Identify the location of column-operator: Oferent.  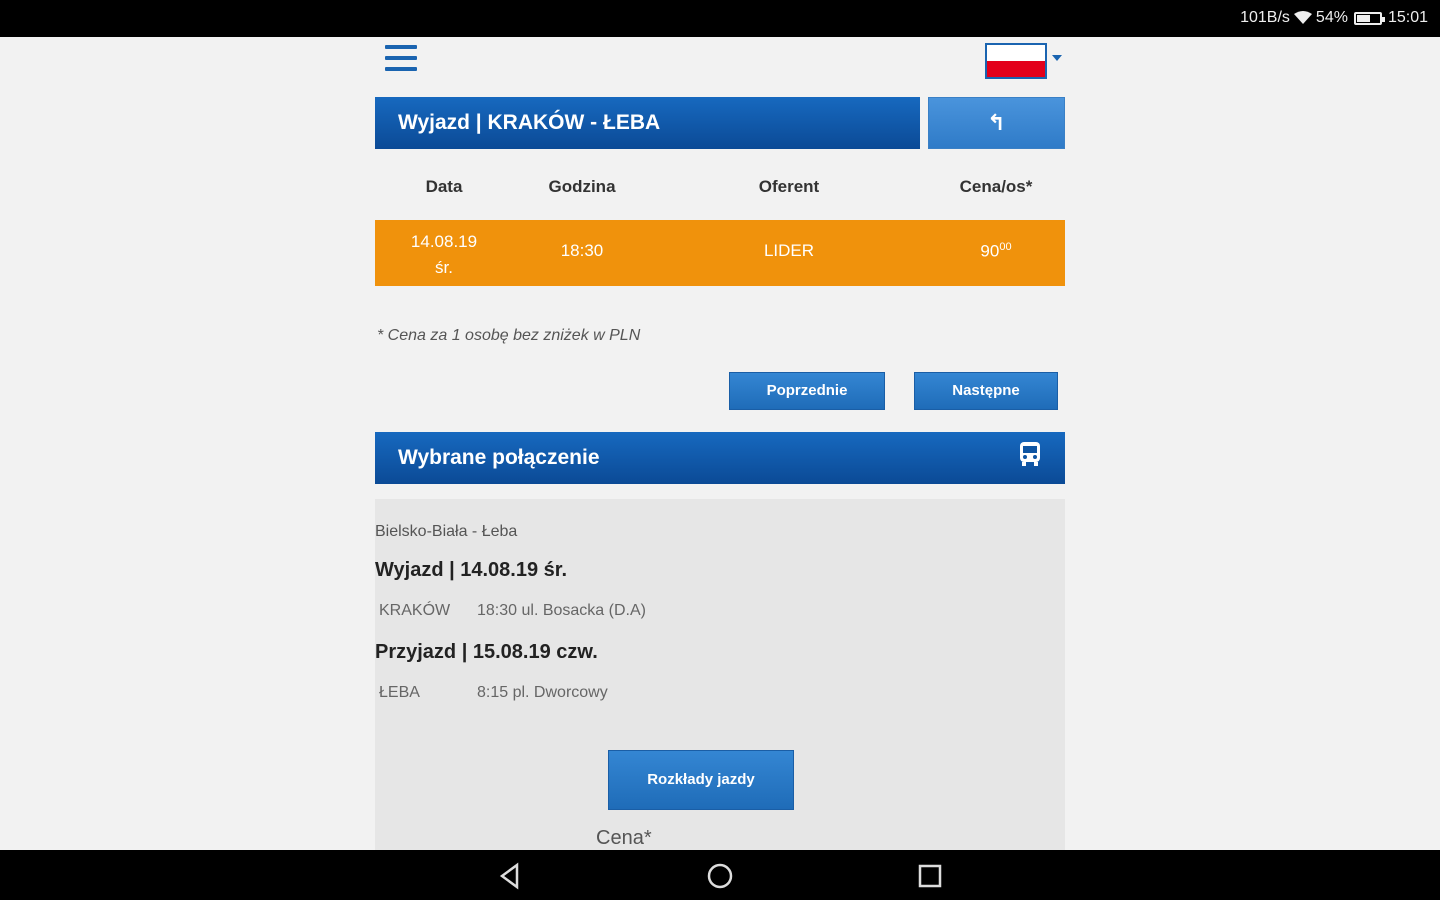
(789, 186).